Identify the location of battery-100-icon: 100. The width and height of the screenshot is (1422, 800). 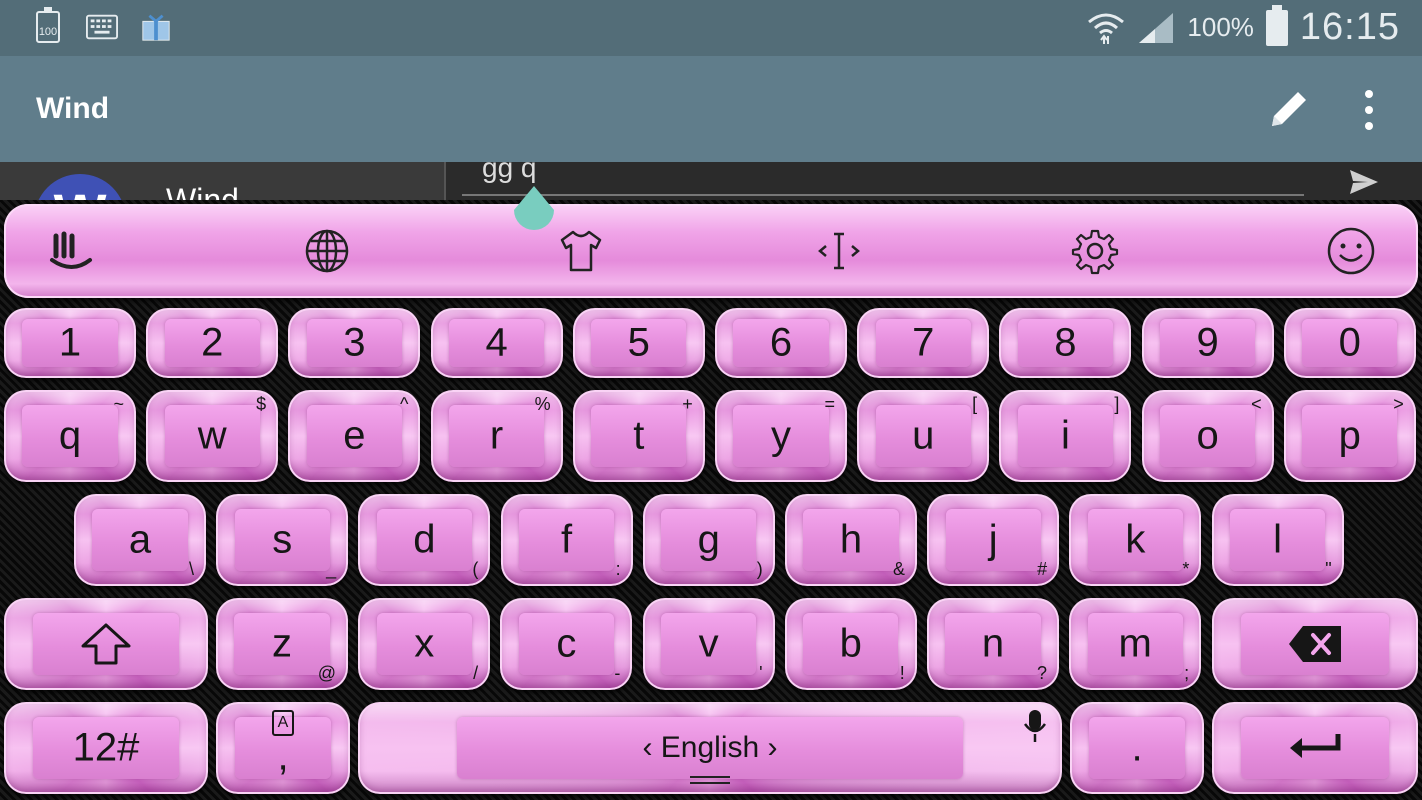
(48, 25).